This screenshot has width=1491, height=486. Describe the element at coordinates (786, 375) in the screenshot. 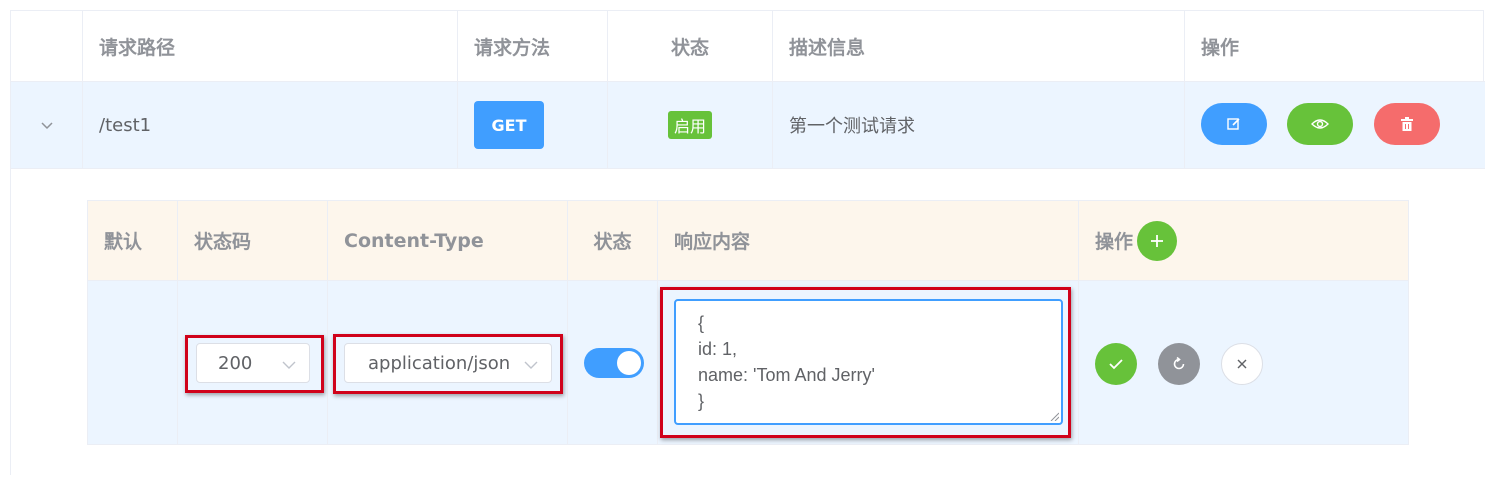

I see `response-line: name: 'Tom And Jerry'` at that location.